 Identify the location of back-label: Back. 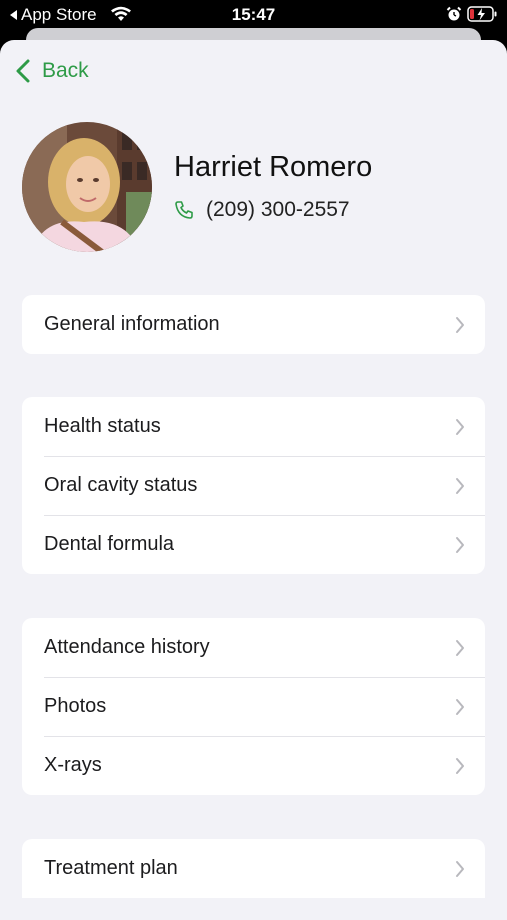
(65, 70).